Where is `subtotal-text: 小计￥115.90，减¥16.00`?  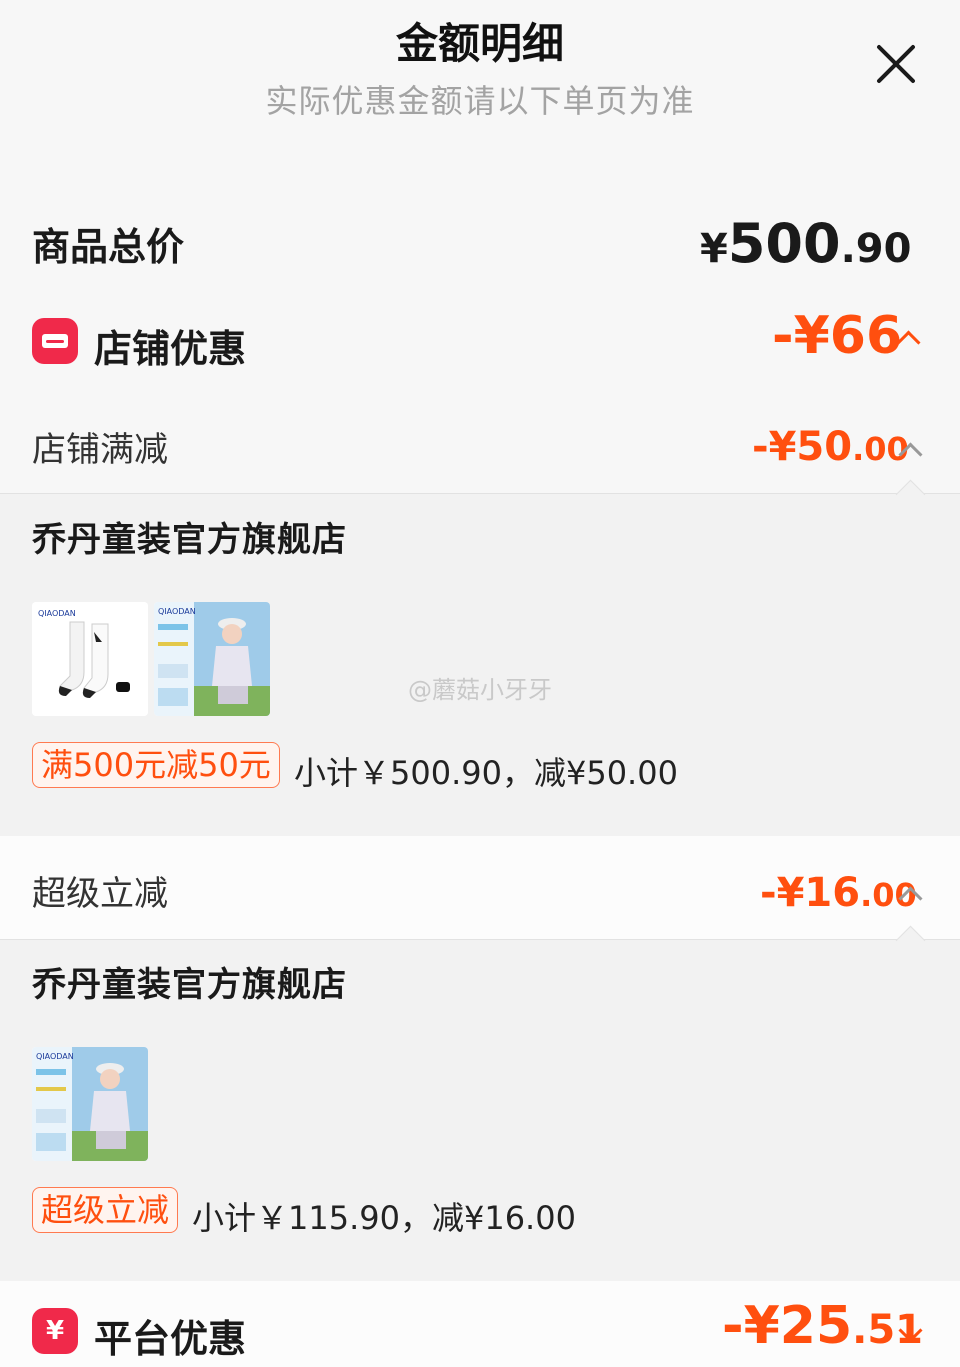
subtotal-text: 小计￥115.90，减¥16.00 is located at coordinates (384, 1218).